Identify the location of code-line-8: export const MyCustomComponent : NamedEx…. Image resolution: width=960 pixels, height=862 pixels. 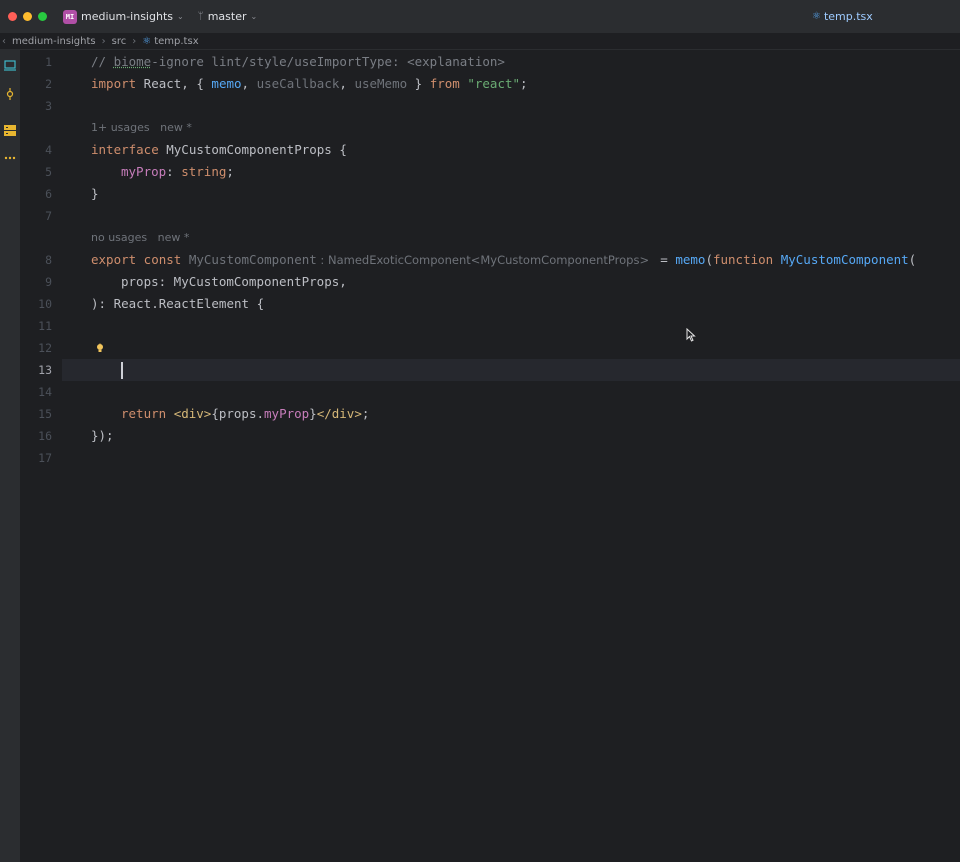
(504, 259).